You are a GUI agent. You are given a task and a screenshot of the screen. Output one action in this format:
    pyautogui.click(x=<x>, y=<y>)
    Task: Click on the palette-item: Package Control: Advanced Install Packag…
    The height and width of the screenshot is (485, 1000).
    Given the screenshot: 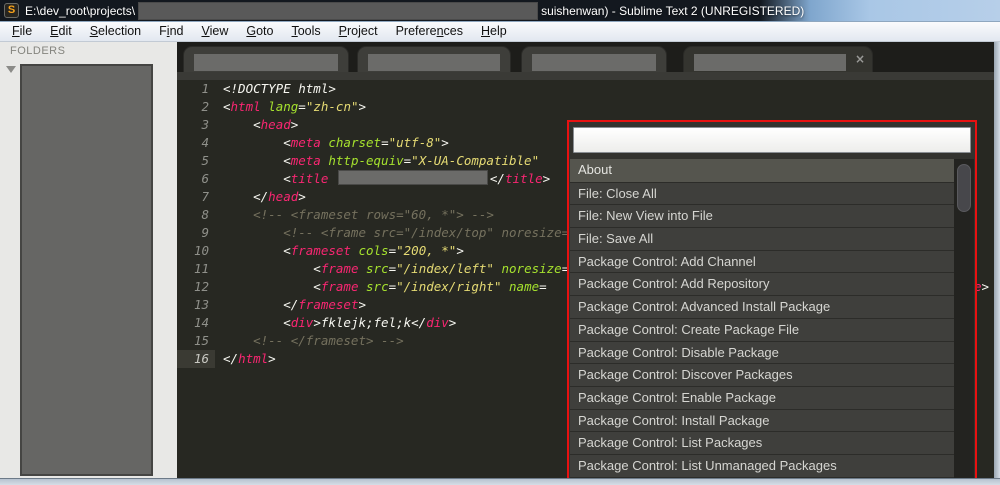 What is the action you would take?
    pyautogui.click(x=762, y=306)
    